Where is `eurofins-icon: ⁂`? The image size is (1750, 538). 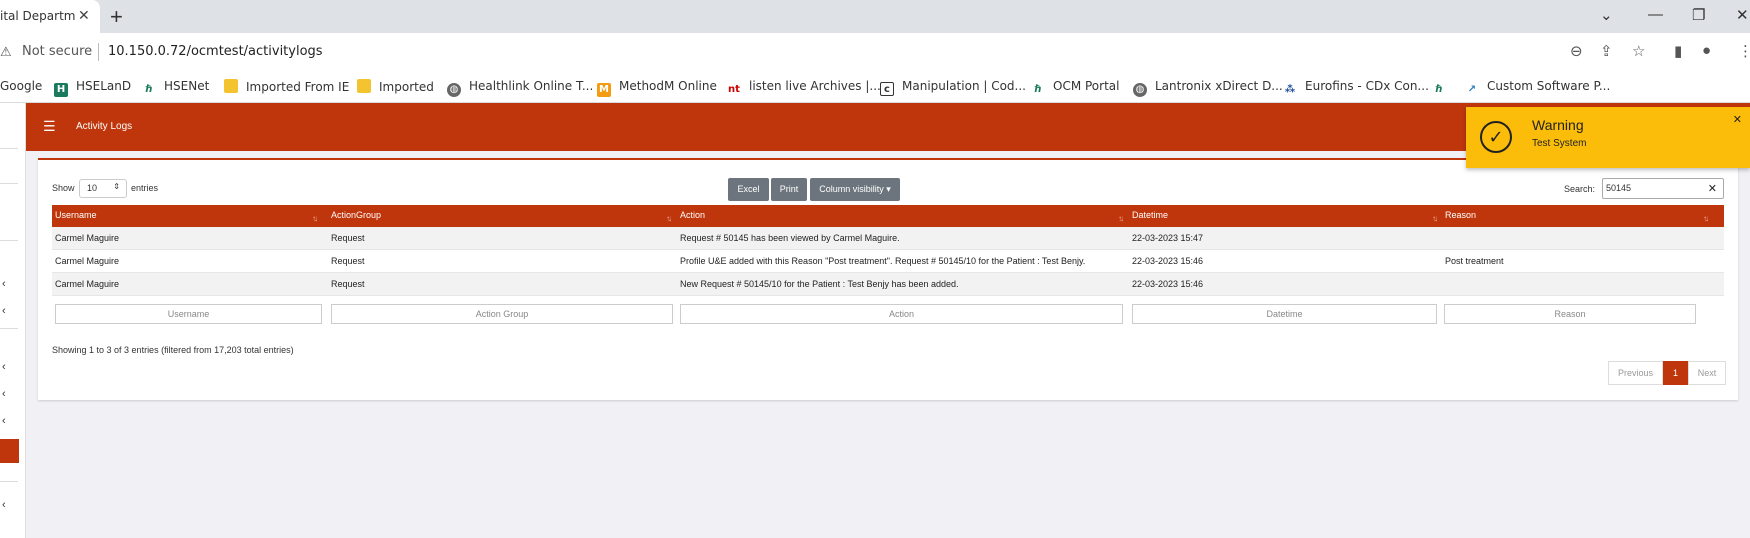 eurofins-icon: ⁂ is located at coordinates (1290, 89).